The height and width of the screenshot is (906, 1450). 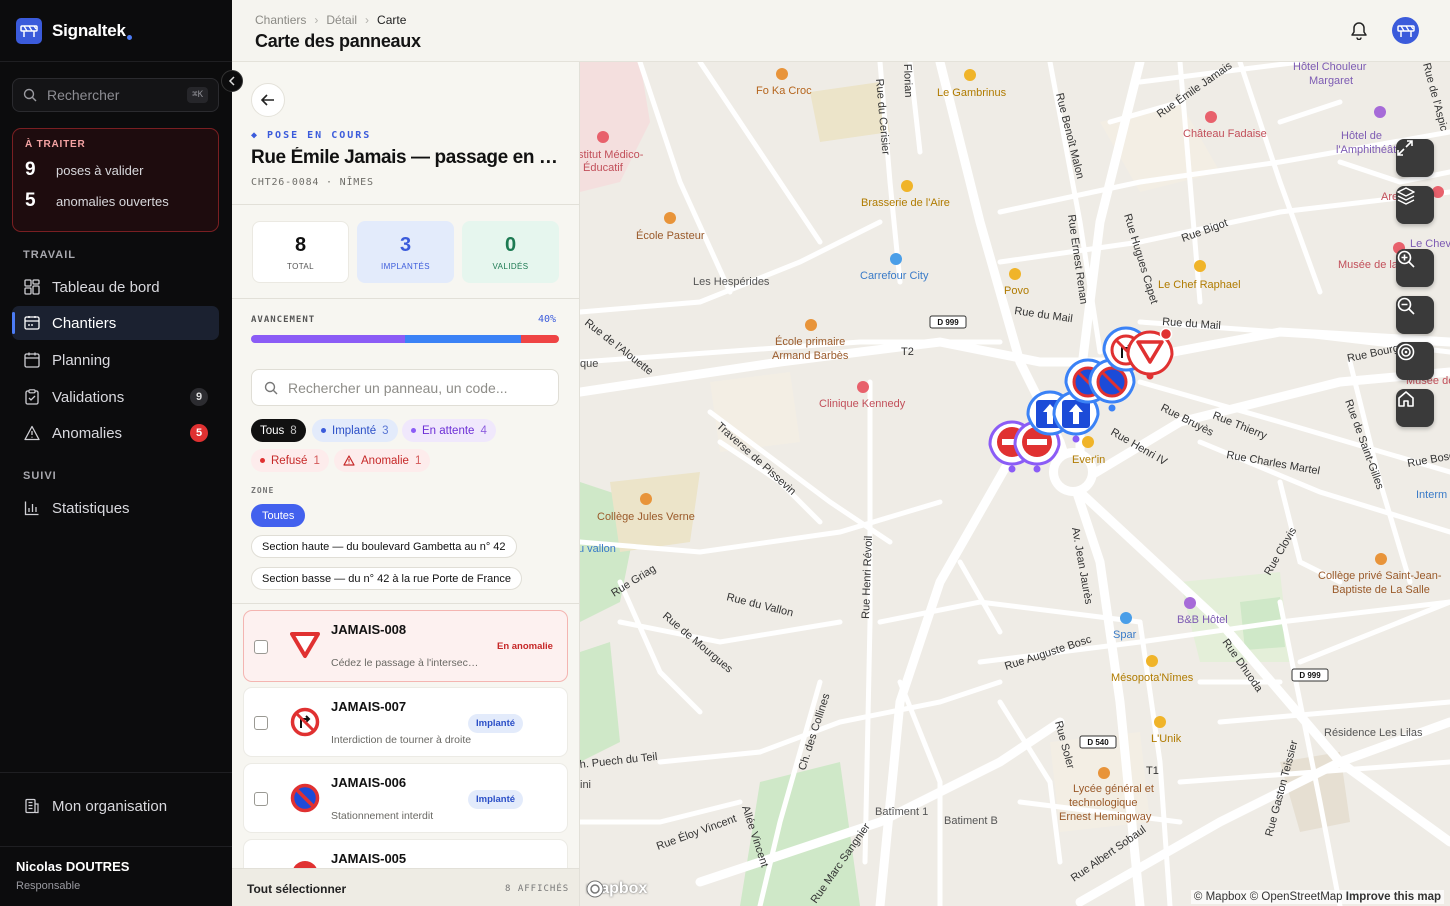 What do you see at coordinates (1088, 460) in the screenshot?
I see `map-label: Ever'in` at bounding box center [1088, 460].